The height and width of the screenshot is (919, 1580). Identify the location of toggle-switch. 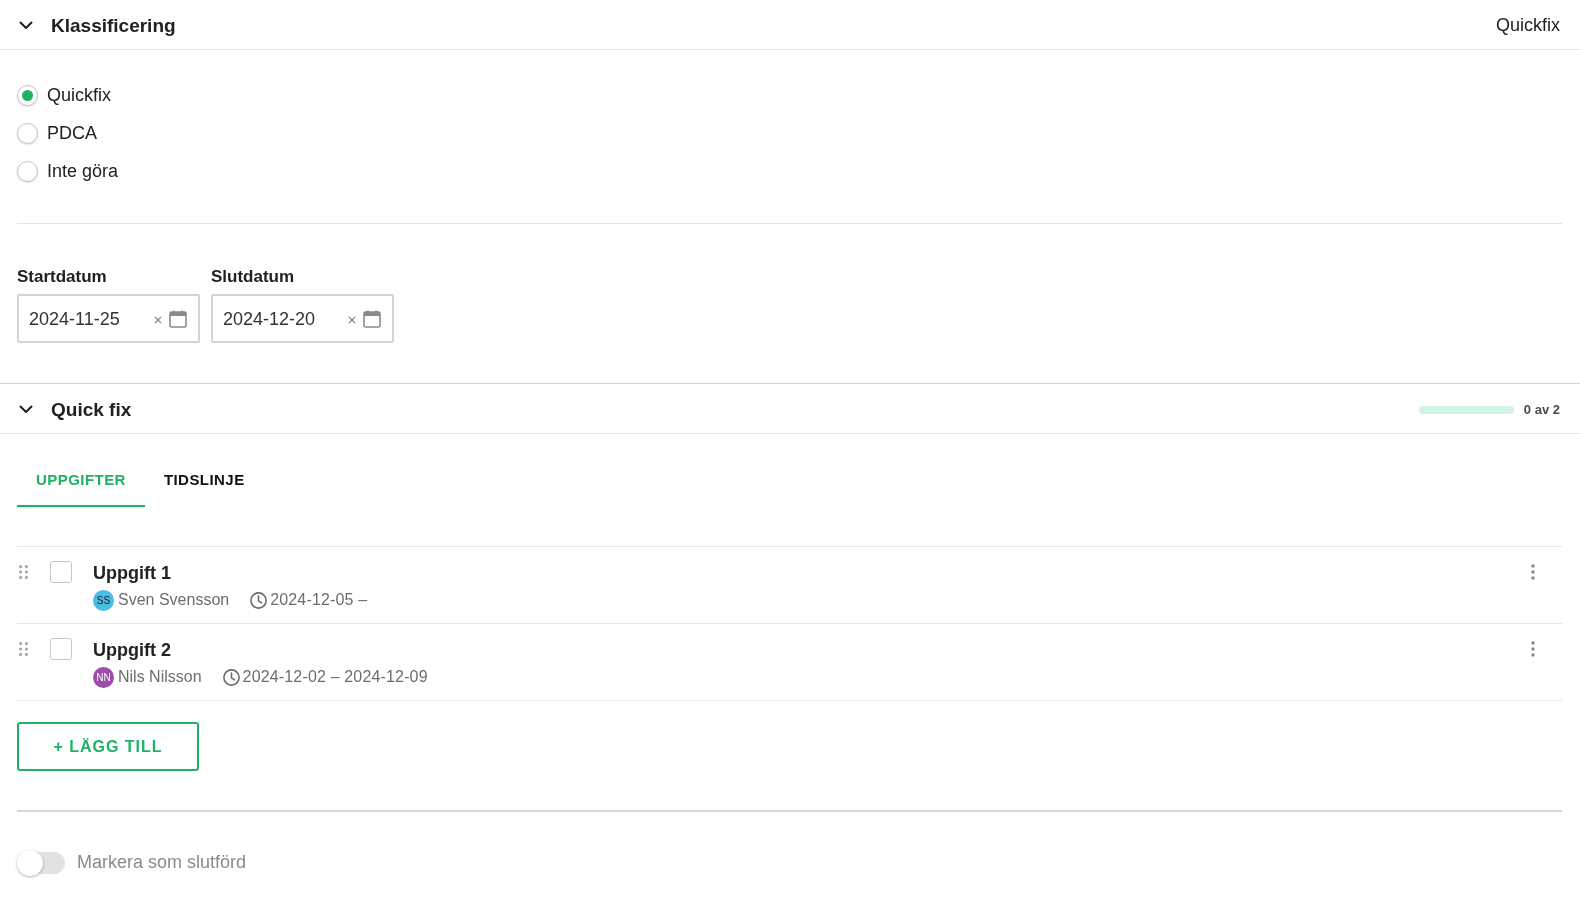
(41, 862).